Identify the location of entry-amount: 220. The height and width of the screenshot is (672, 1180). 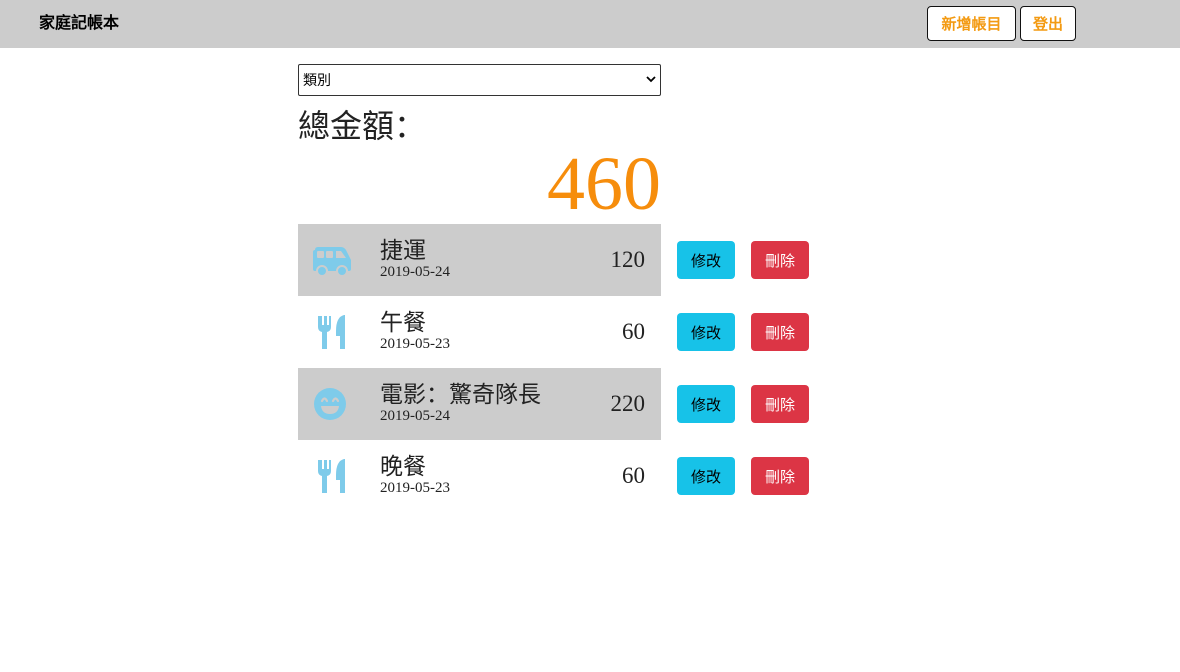
(628, 403).